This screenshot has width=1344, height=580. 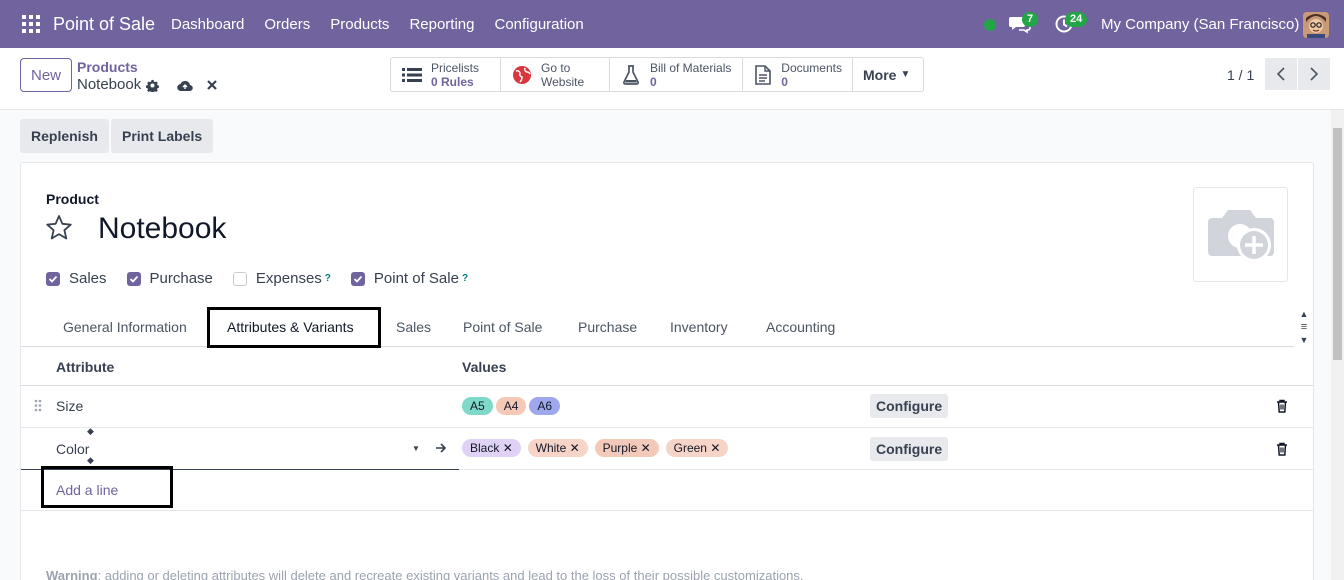 What do you see at coordinates (413, 327) in the screenshot?
I see `tab-sales: Sales` at bounding box center [413, 327].